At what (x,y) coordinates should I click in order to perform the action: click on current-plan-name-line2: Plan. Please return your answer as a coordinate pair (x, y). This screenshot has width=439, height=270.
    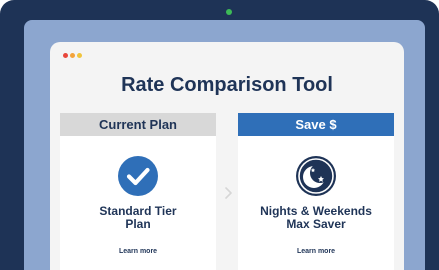
    Looking at the image, I should click on (138, 224).